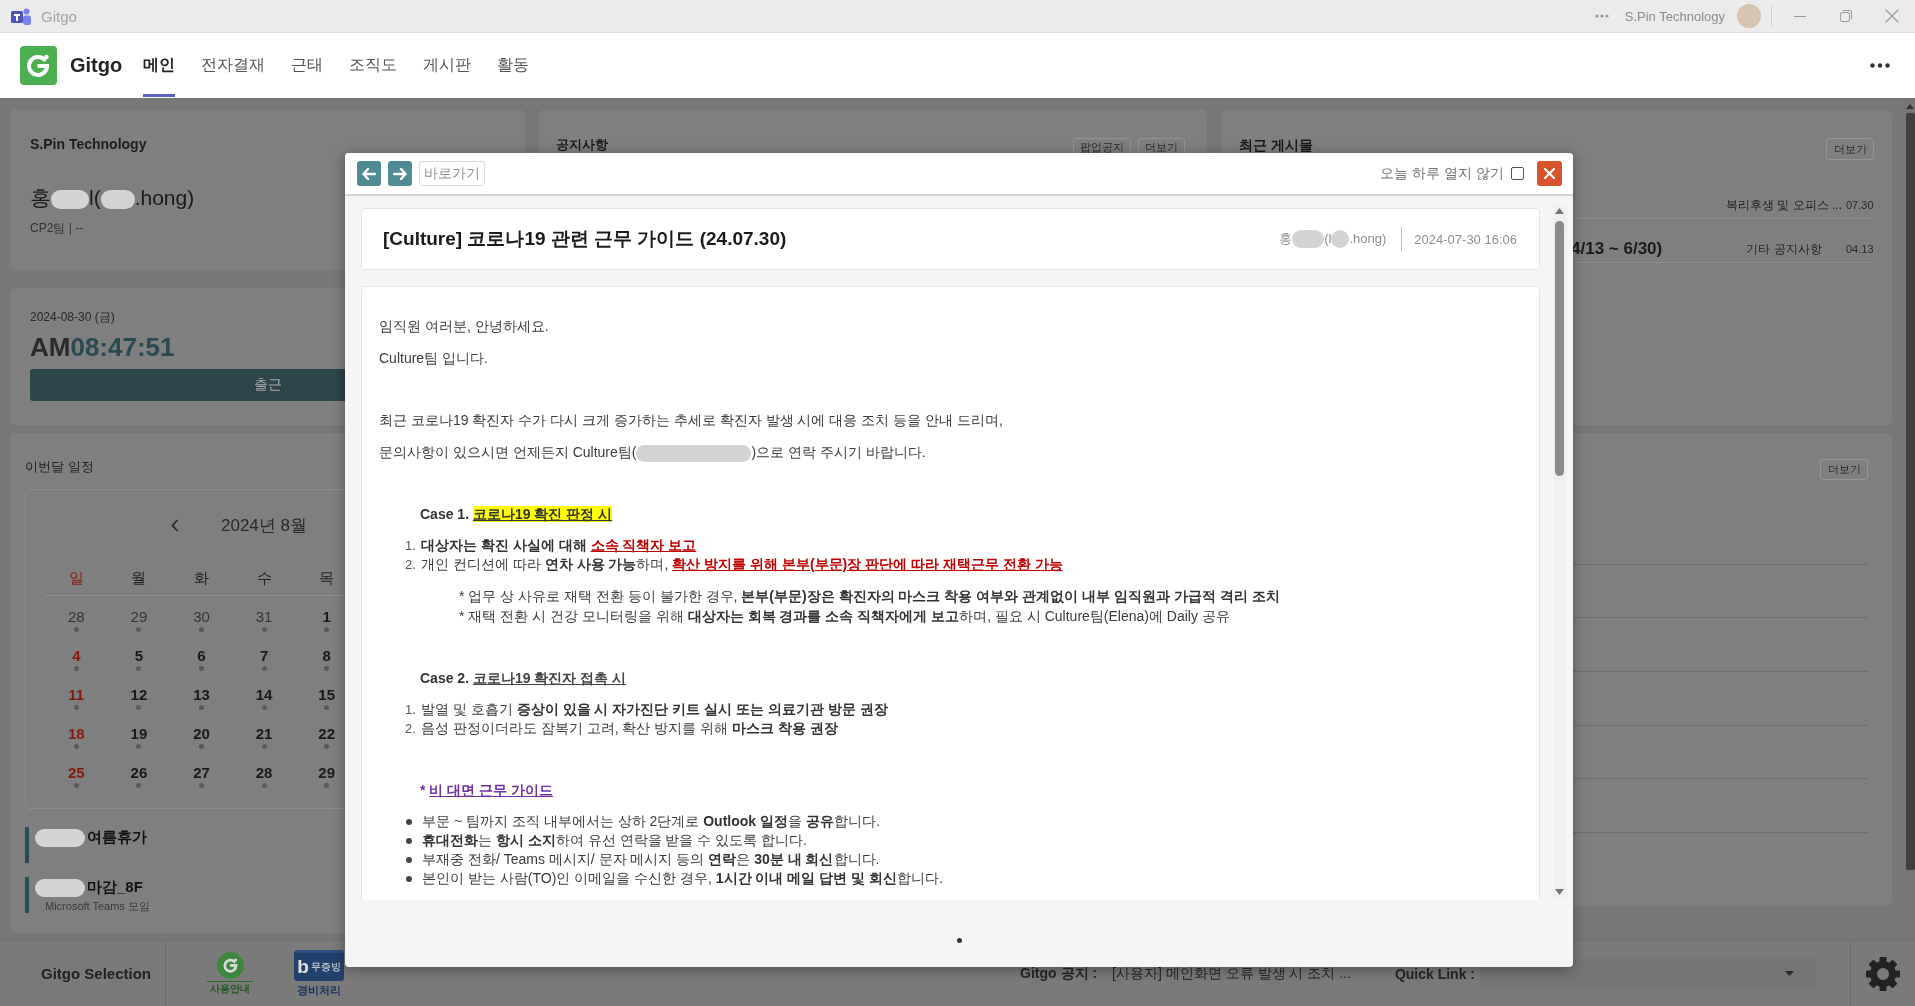 Image resolution: width=1915 pixels, height=1006 pixels. Describe the element at coordinates (88, 144) in the screenshot. I see `company-name: S.Pin Technology` at that location.